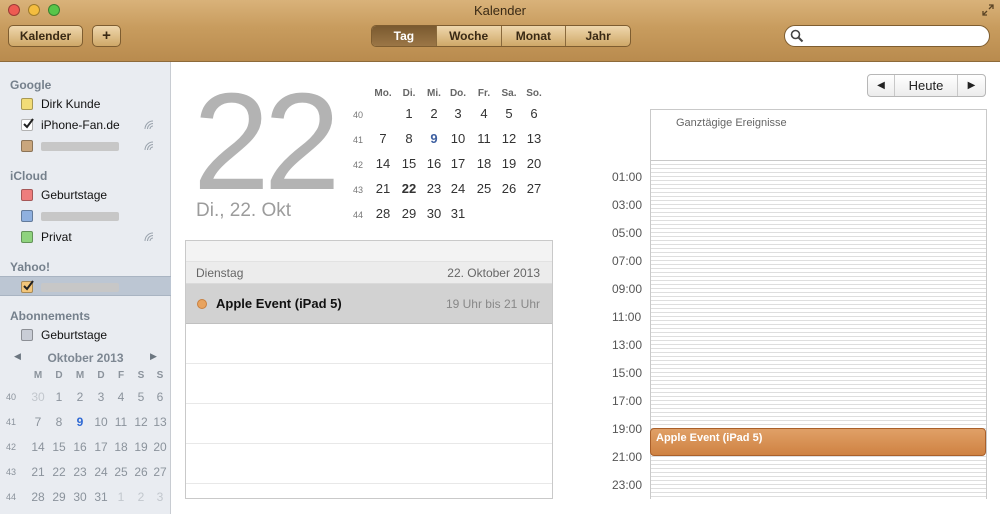  What do you see at coordinates (971, 85) in the screenshot?
I see `next-day-button: ▶` at bounding box center [971, 85].